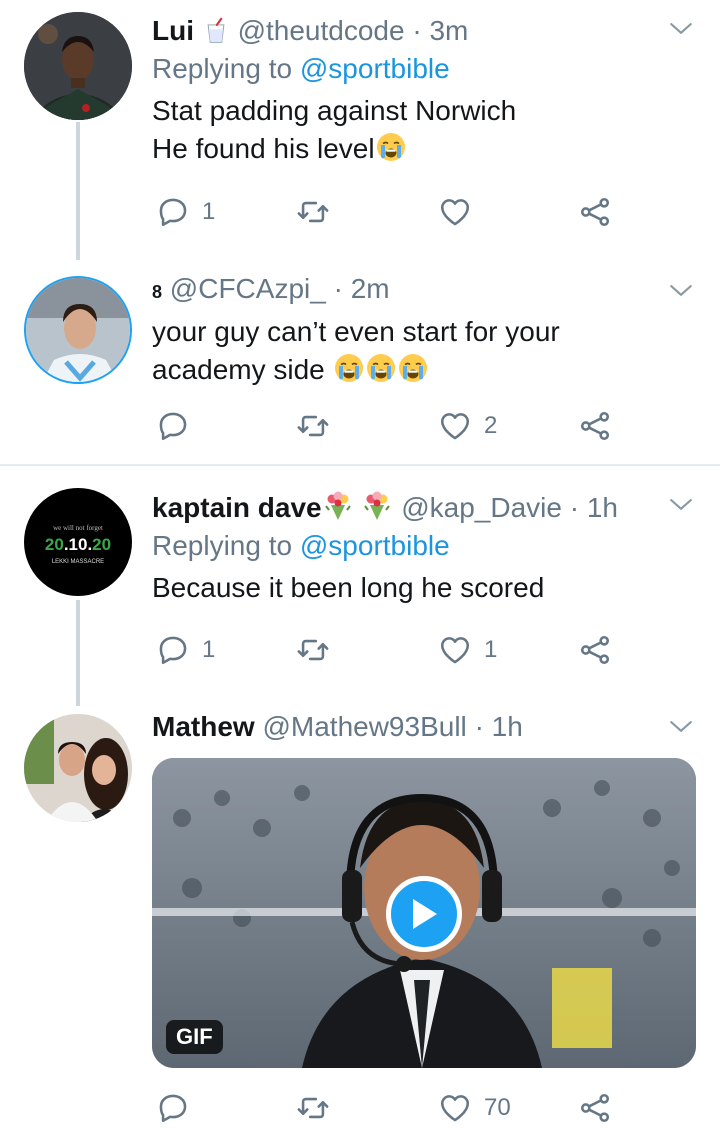 The width and height of the screenshot is (720, 1128). Describe the element at coordinates (263, 148) in the screenshot. I see `tweet-text-line: He found his level` at that location.